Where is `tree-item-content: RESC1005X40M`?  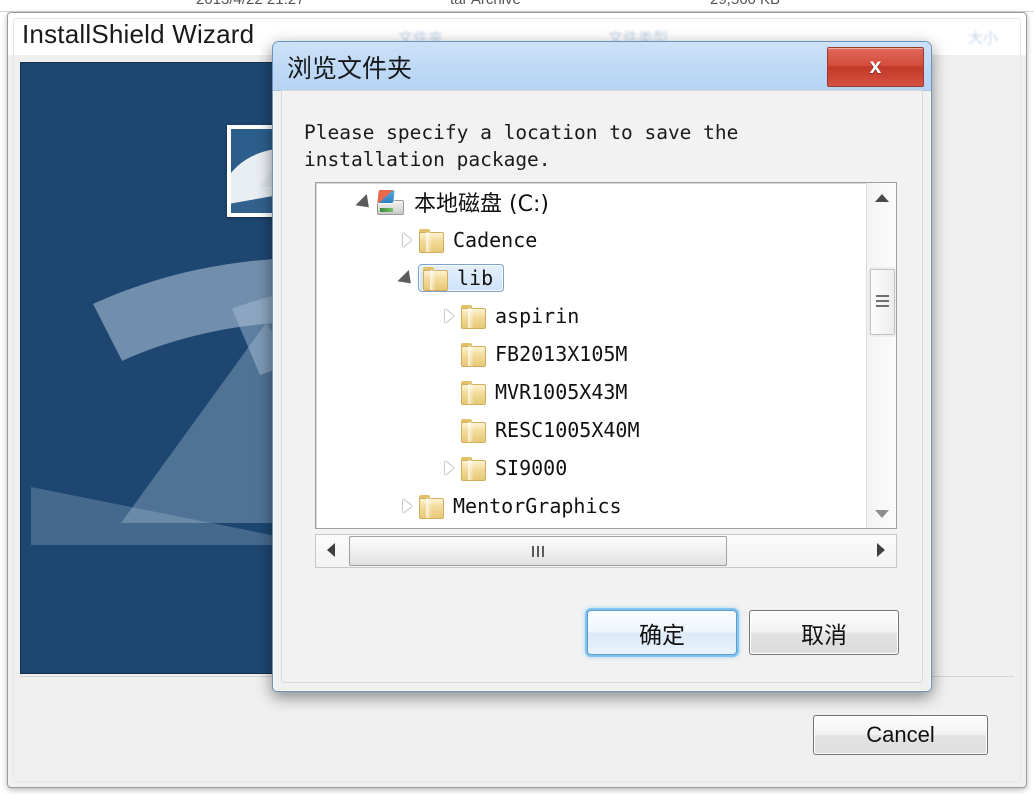
tree-item-content: RESC1005X40M is located at coordinates (551, 430).